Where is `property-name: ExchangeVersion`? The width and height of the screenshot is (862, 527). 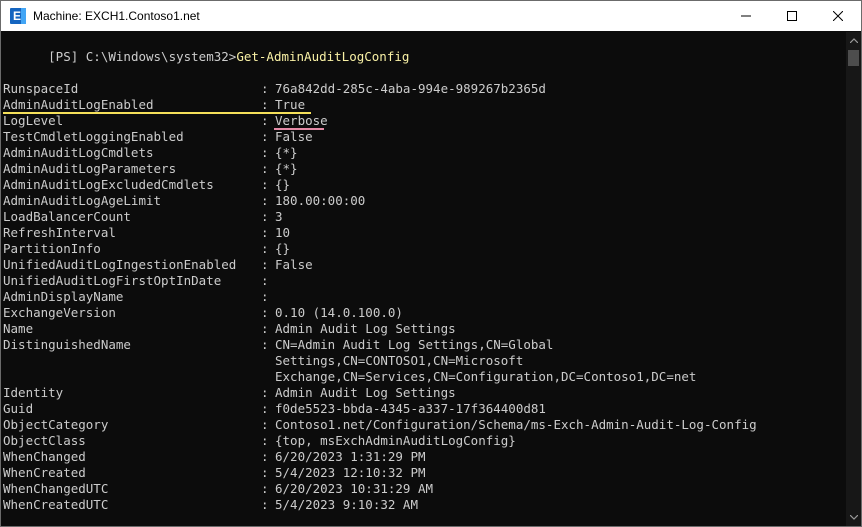 property-name: ExchangeVersion is located at coordinates (59, 312).